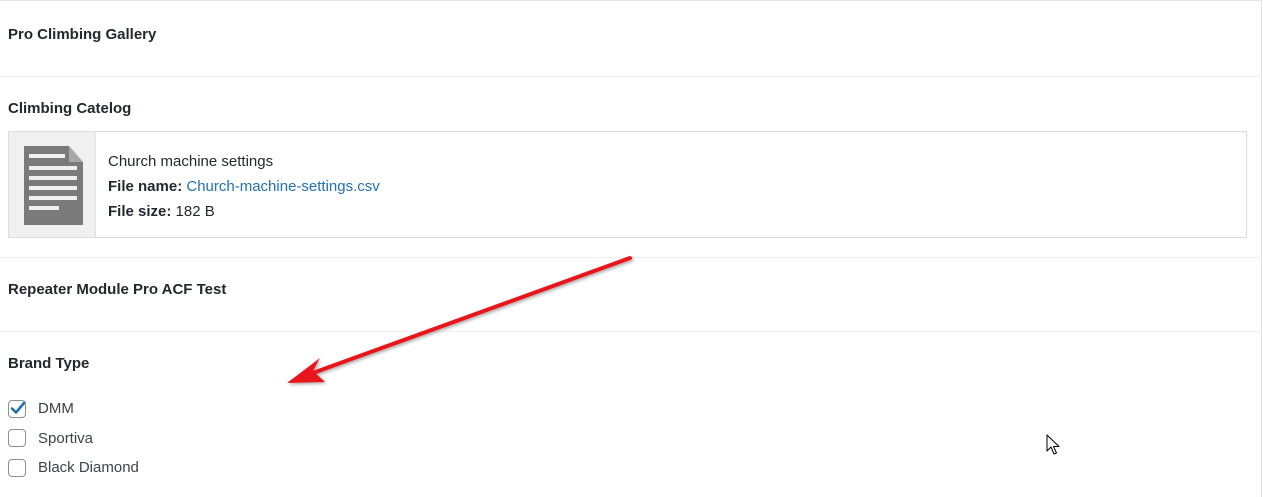 Image resolution: width=1263 pixels, height=497 pixels. I want to click on checkbox-label-dmm: DMM, so click(56, 409).